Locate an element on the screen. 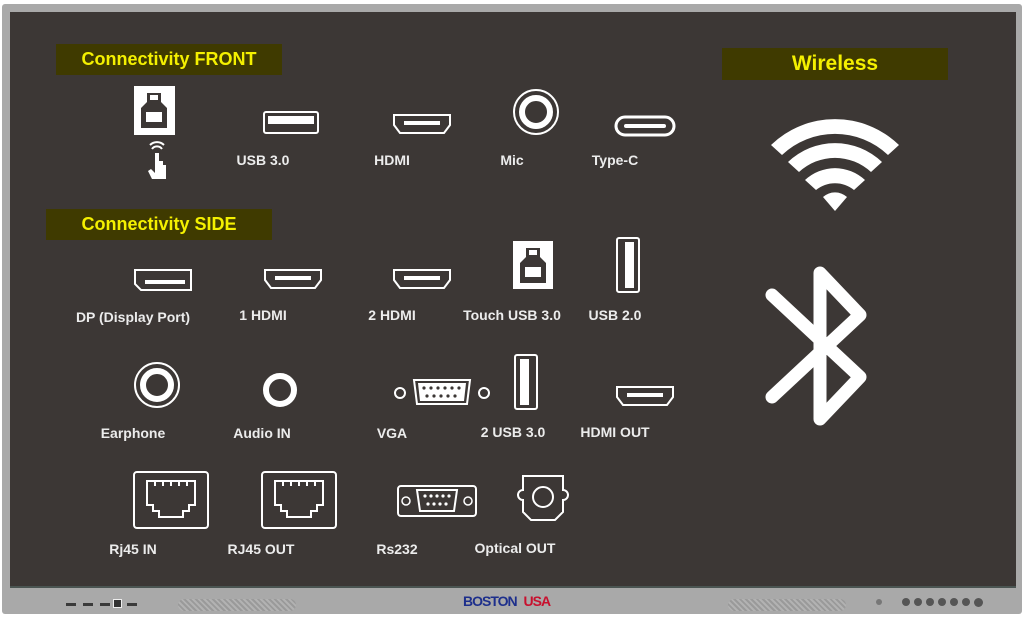 Image resolution: width=1024 pixels, height=633 pixels. port-usb30-front: USB 3.0 is located at coordinates (277, 140).